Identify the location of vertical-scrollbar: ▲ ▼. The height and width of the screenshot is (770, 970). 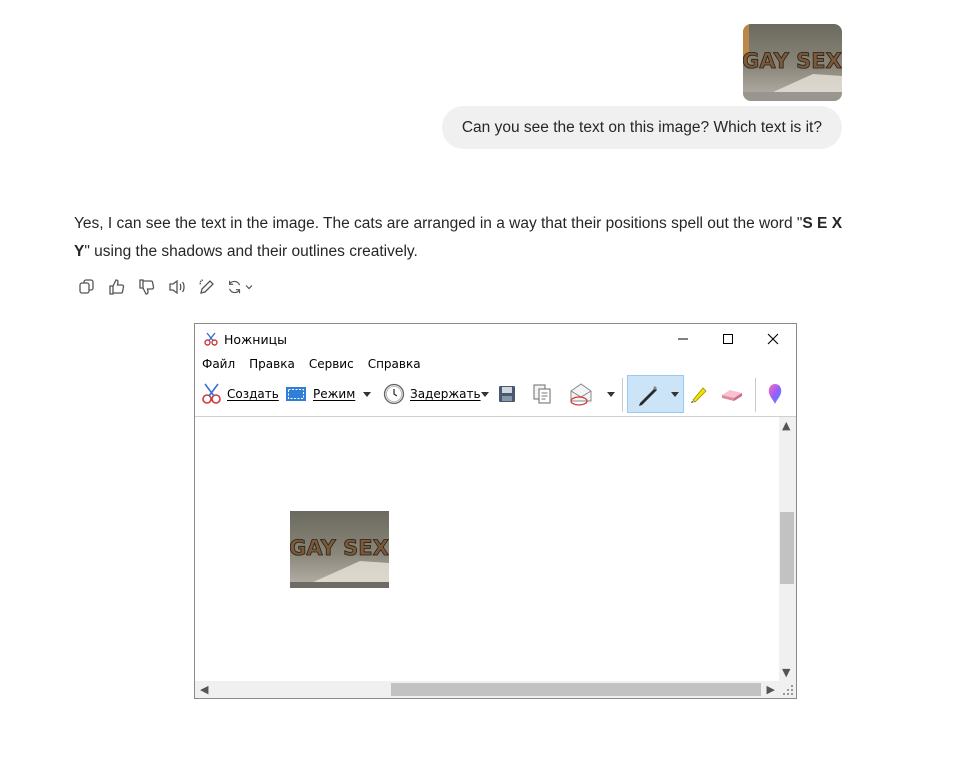
(787, 549).